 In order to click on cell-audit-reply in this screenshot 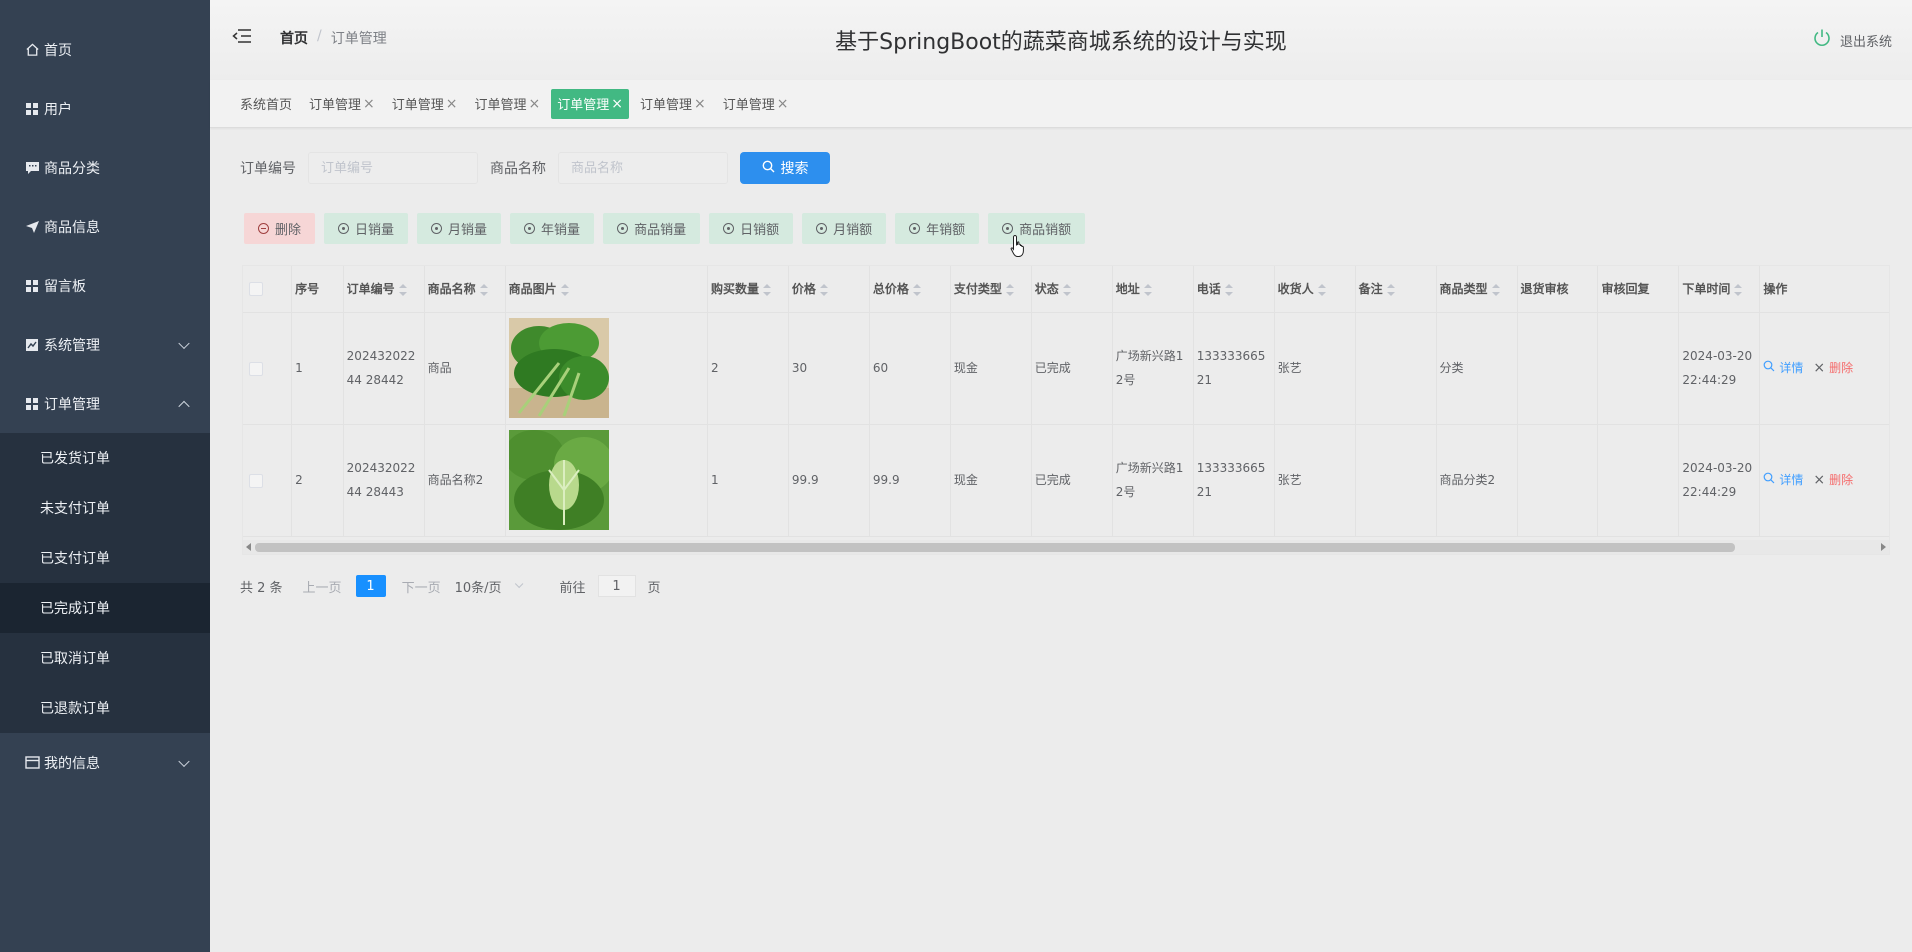, I will do `click(1638, 368)`.